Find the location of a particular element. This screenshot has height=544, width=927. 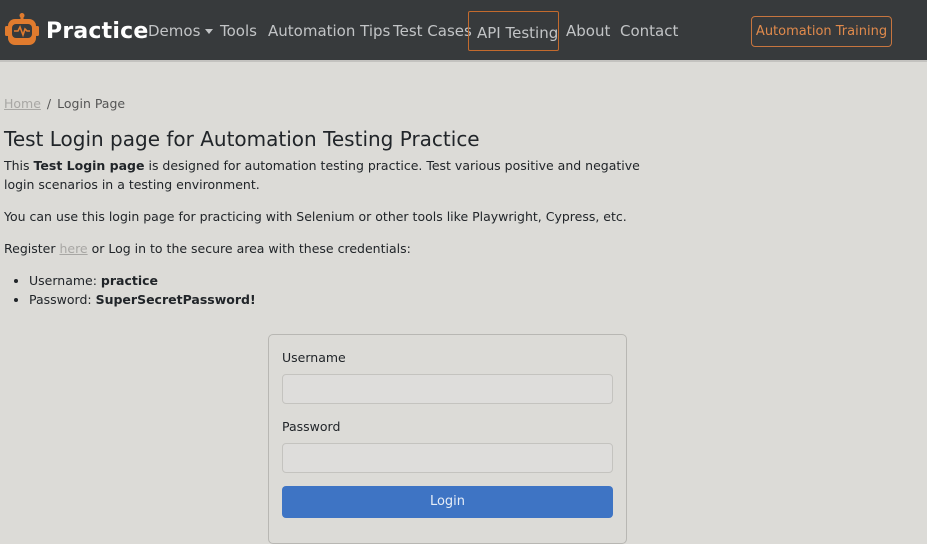

credential-password-value: SuperSecretPassword! is located at coordinates (175, 299).